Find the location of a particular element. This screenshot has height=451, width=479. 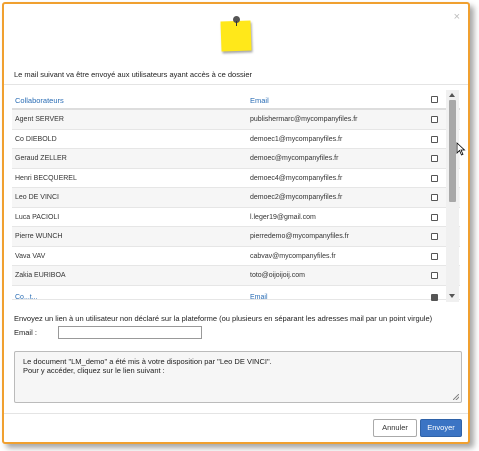

table-row: Leo DE VINCI demoec2@mycompanyfiles.fr is located at coordinates (236, 198).